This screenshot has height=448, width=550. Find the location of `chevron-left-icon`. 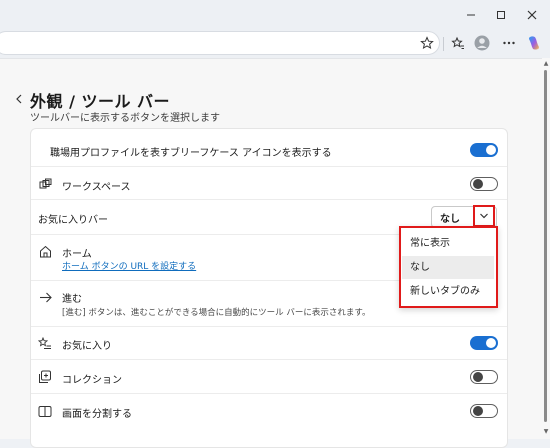

chevron-left-icon is located at coordinates (19, 99).